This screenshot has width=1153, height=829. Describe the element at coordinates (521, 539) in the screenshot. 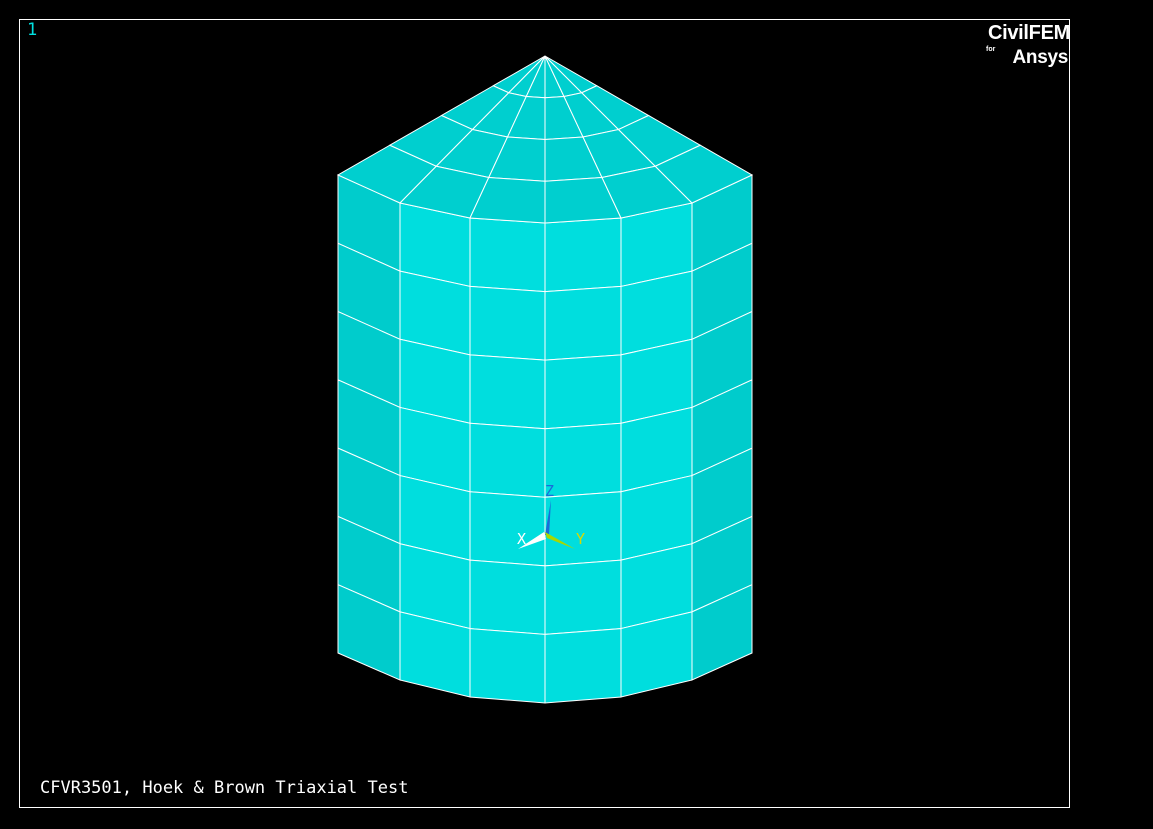

I see `triad-x-label: X` at that location.